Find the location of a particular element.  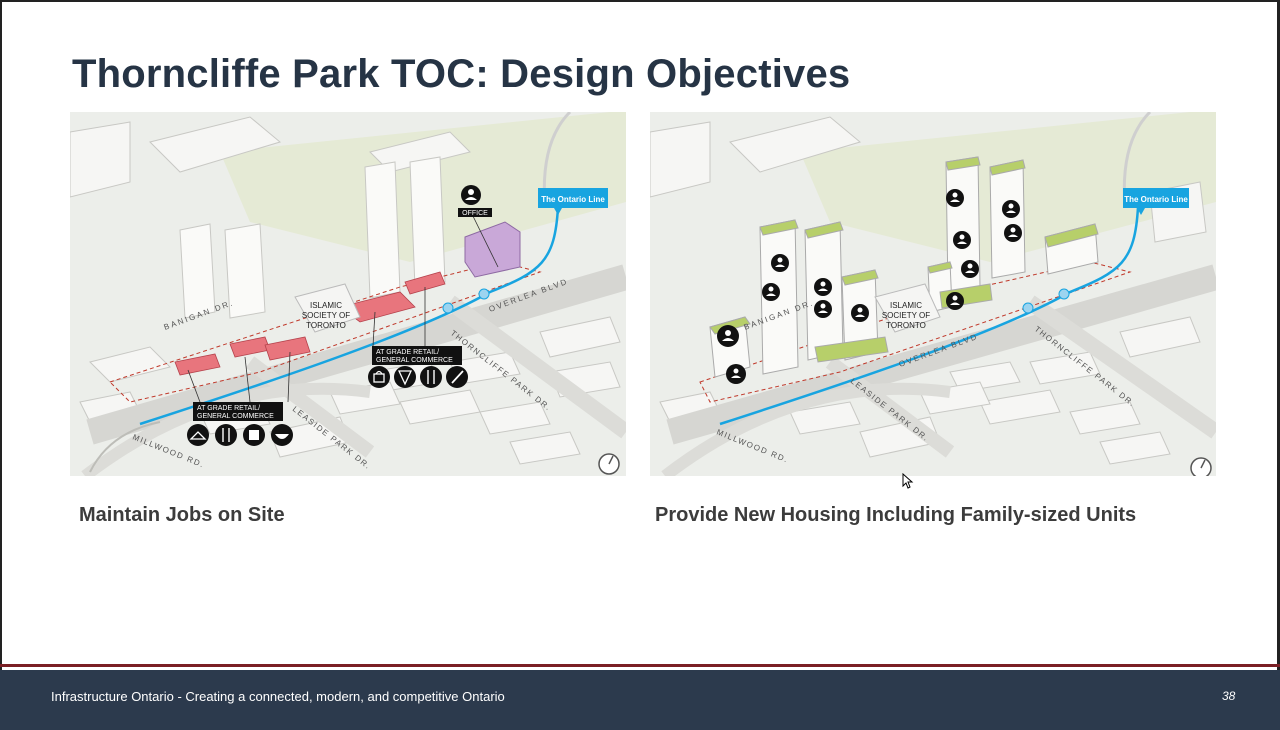

utensils-icon is located at coordinates (226, 435).